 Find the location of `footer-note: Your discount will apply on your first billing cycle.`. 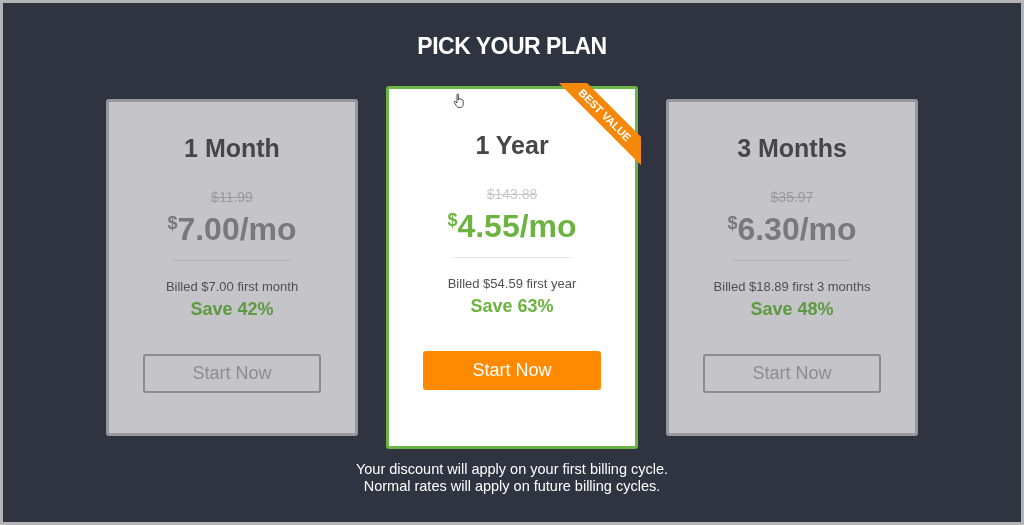

footer-note: Your discount will apply on your first billing cycle. is located at coordinates (512, 469).